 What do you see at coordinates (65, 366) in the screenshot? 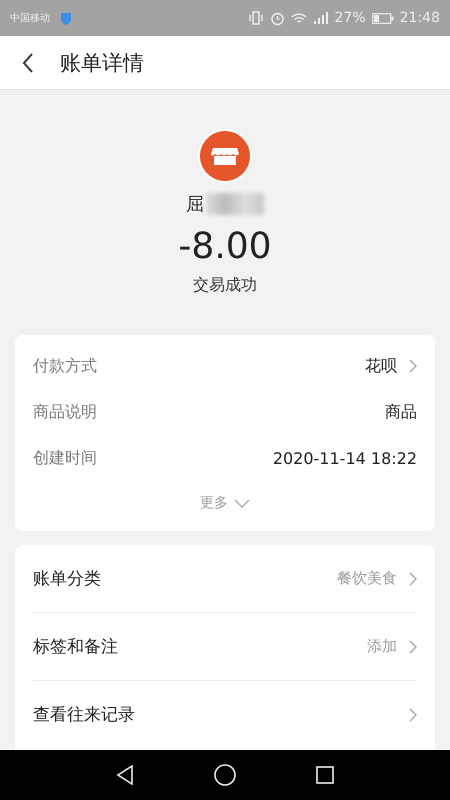
I see `detail-label: 付款方式` at bounding box center [65, 366].